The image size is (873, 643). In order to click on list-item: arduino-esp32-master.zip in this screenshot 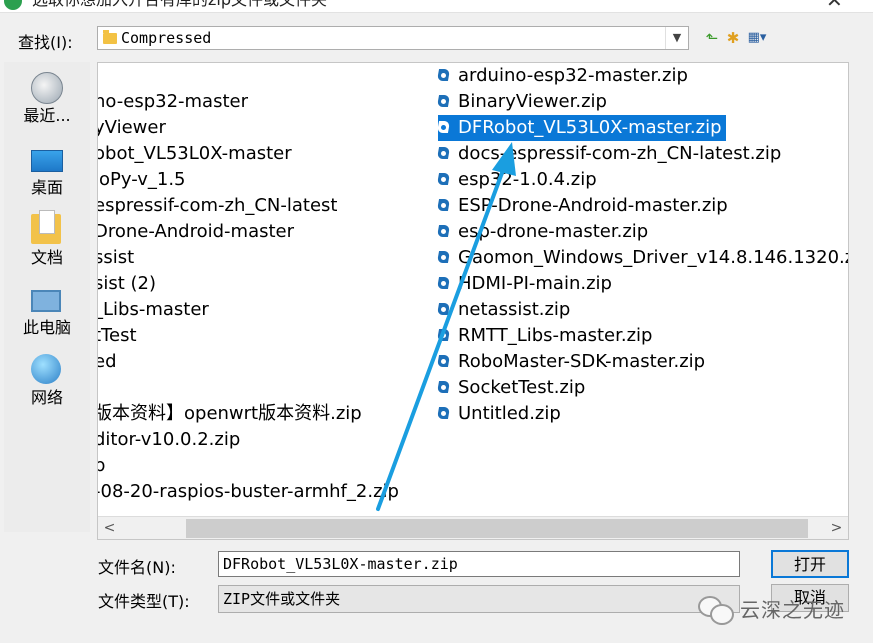, I will do `click(563, 76)`.